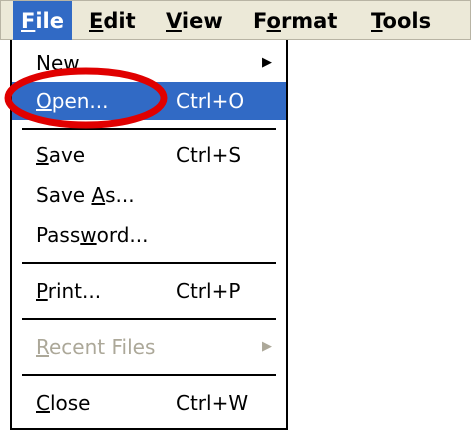 The image size is (473, 432). What do you see at coordinates (63, 403) in the screenshot?
I see `menu-item-label: Close` at bounding box center [63, 403].